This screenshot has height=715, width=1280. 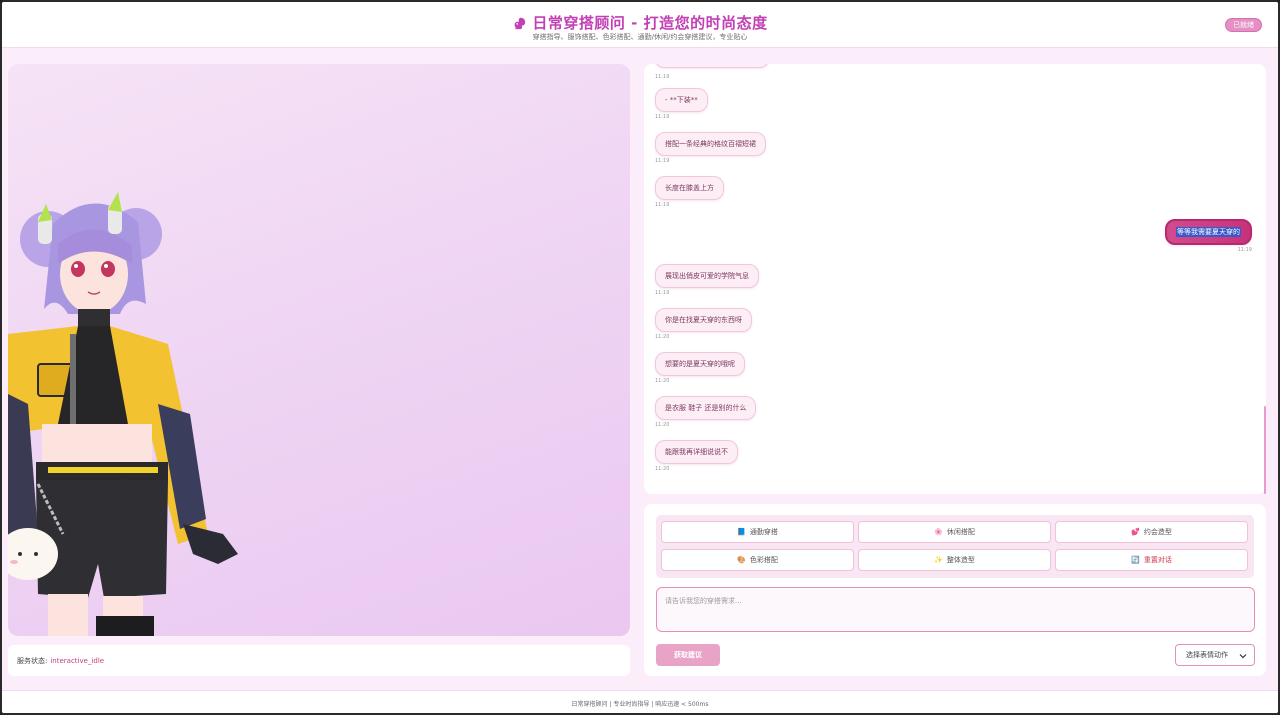 I want to click on user-message-bubble: 等等我需要夏天穿的, so click(x=1208, y=232).